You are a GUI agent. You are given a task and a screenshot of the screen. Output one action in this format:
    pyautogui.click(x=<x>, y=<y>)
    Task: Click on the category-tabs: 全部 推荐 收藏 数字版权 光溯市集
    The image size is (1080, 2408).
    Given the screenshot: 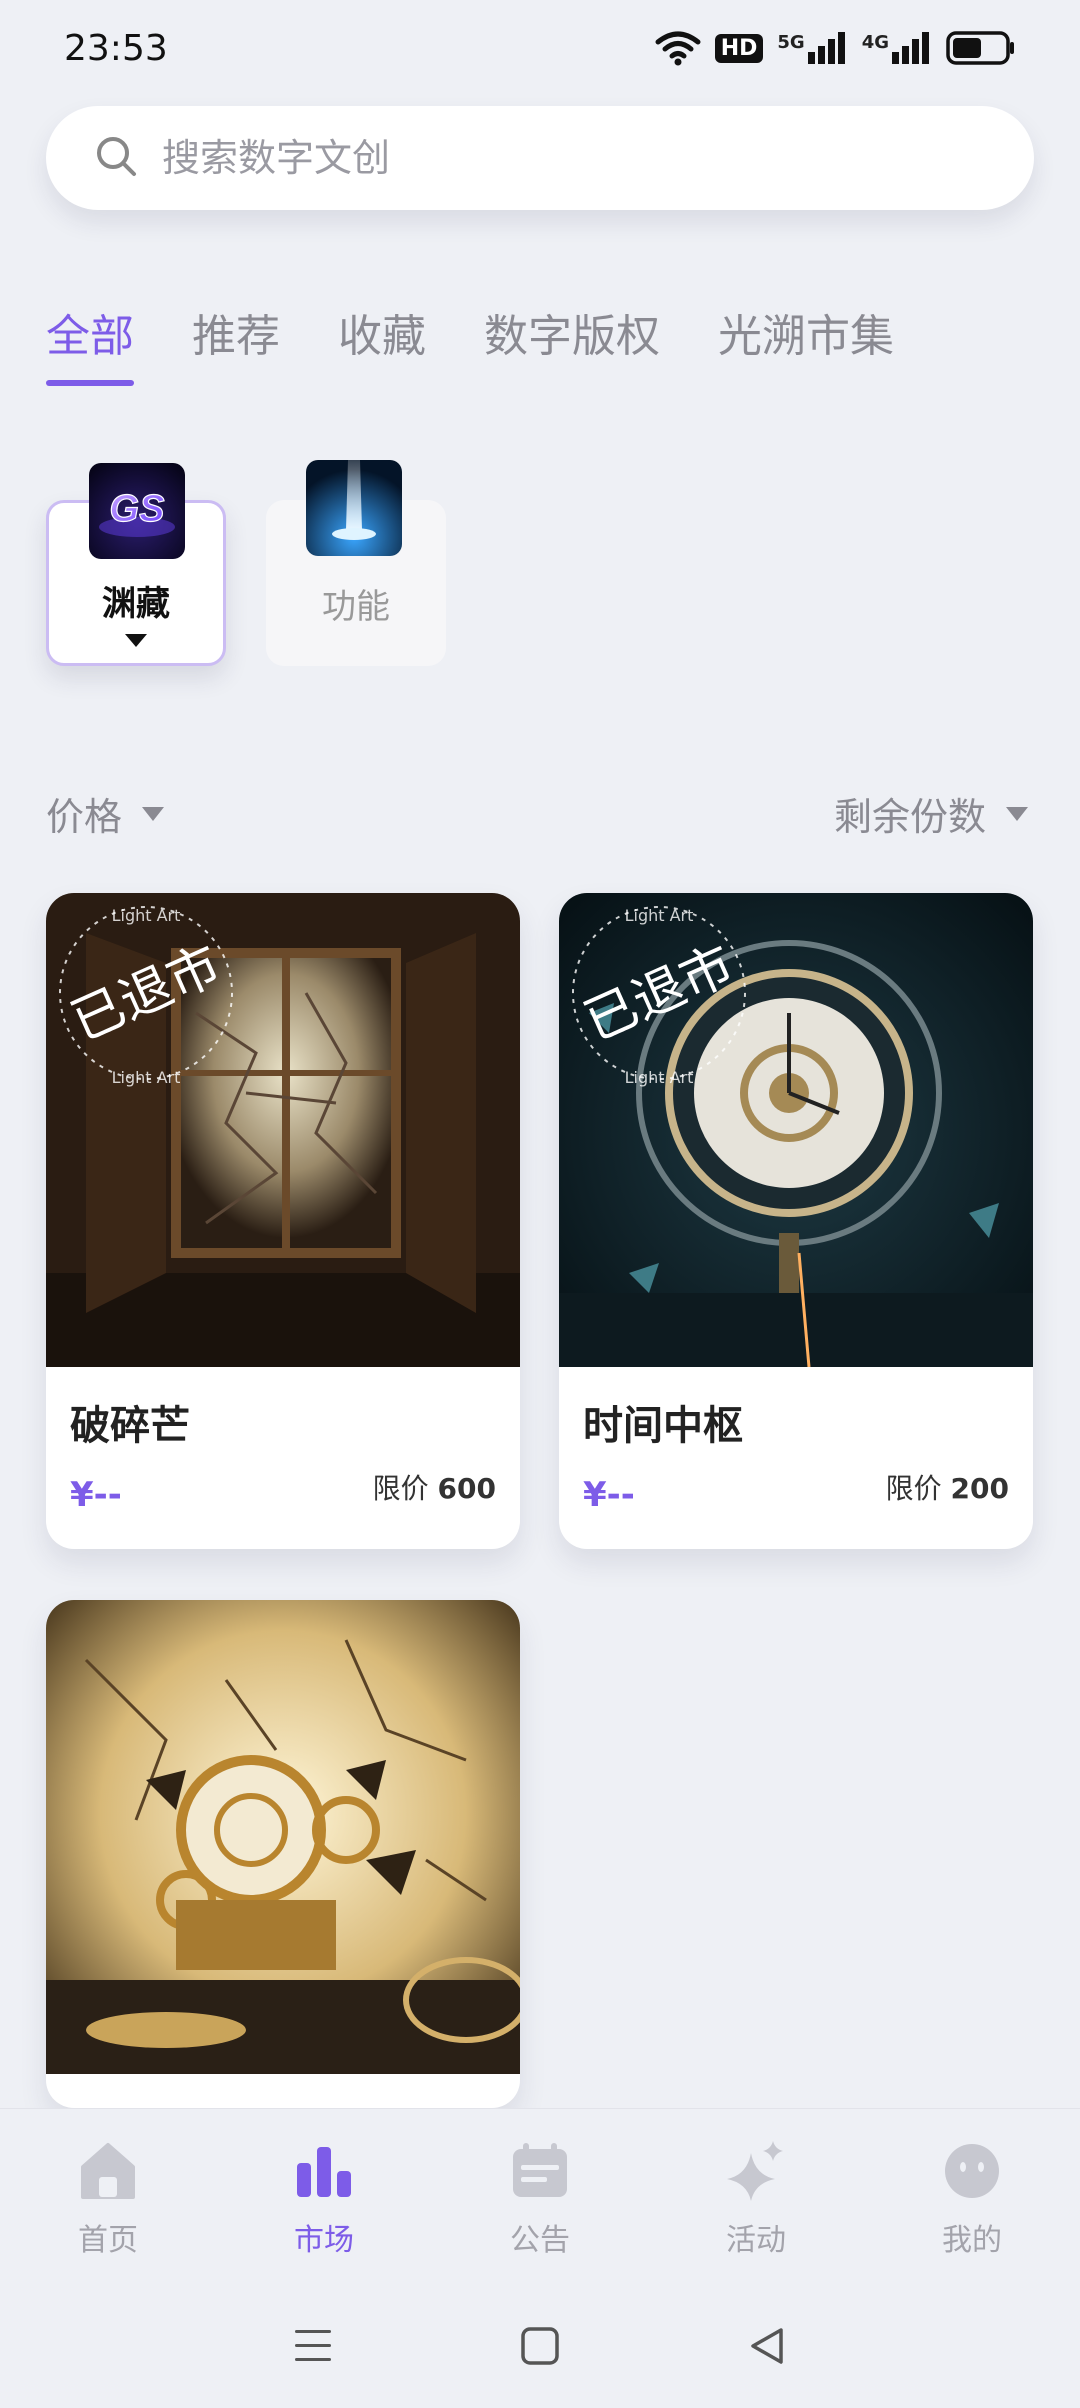 What is the action you would take?
    pyautogui.click(x=470, y=343)
    